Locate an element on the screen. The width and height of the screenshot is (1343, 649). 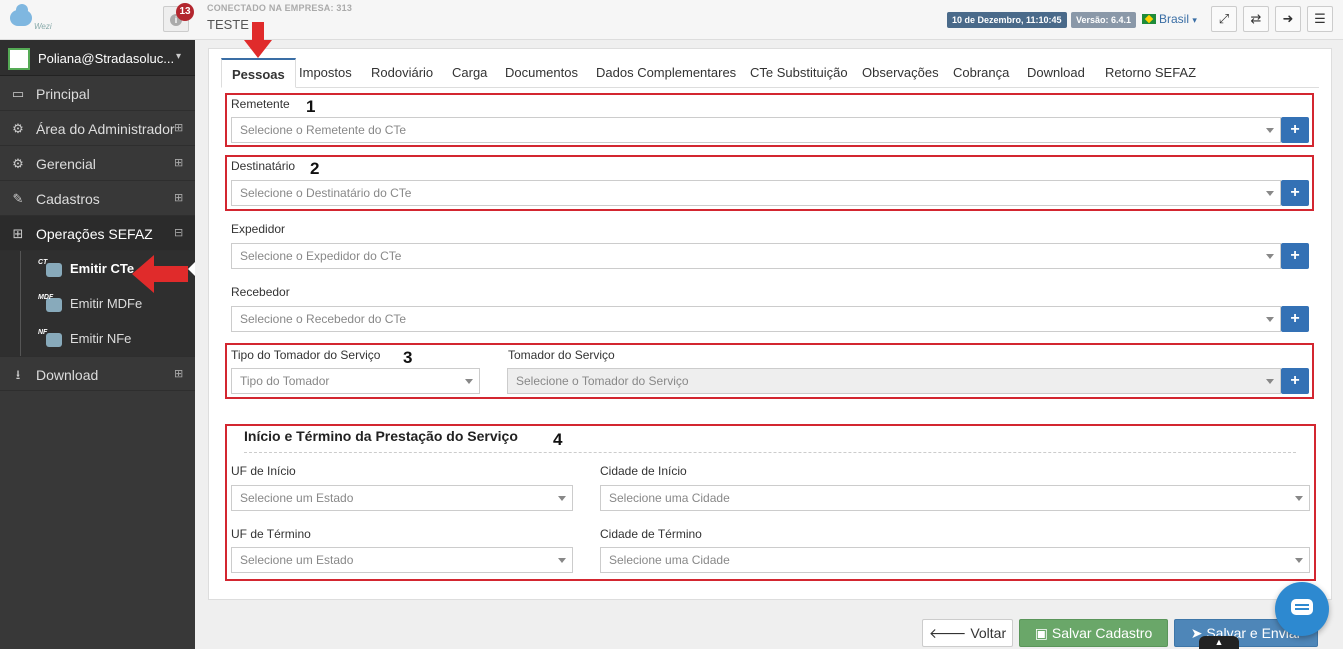
expedidor-placeholder: Selecione o Expedidor do CTe is located at coordinates (321, 256).